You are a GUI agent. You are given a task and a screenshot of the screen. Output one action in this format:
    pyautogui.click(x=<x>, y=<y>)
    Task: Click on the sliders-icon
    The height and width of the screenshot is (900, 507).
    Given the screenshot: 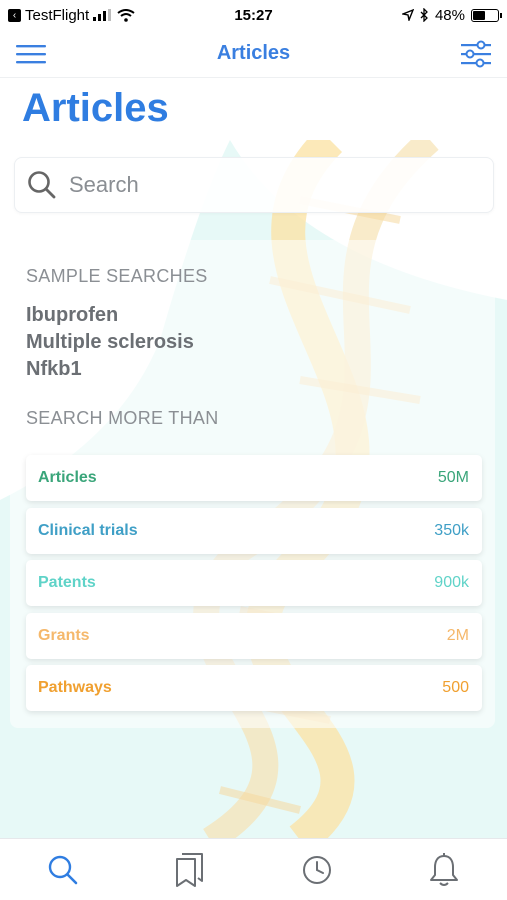 What is the action you would take?
    pyautogui.click(x=476, y=54)
    